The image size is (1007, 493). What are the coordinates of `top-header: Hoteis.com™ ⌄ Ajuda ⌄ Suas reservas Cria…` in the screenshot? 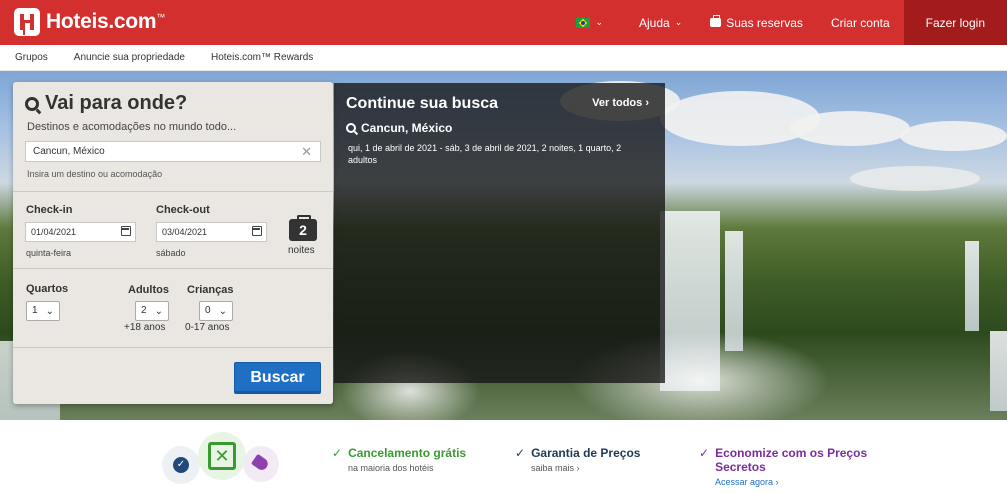 It's located at (503, 22).